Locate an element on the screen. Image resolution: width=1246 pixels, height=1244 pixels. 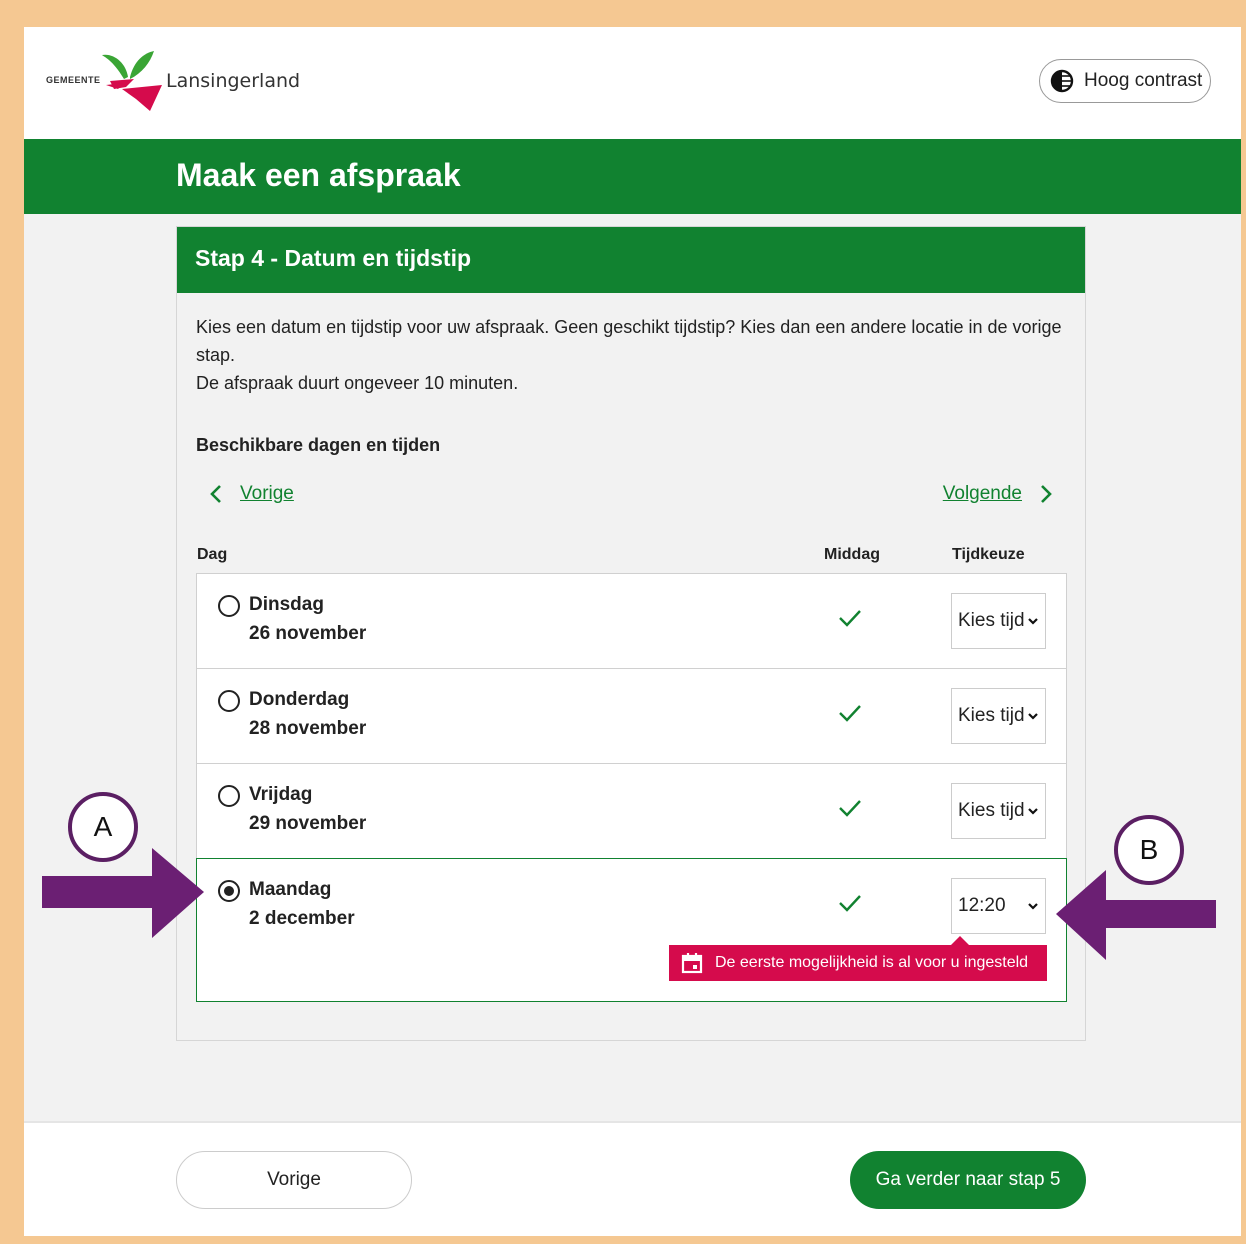
table-row: Dinsdag 26 november Kies tijd is located at coordinates (631, 620).